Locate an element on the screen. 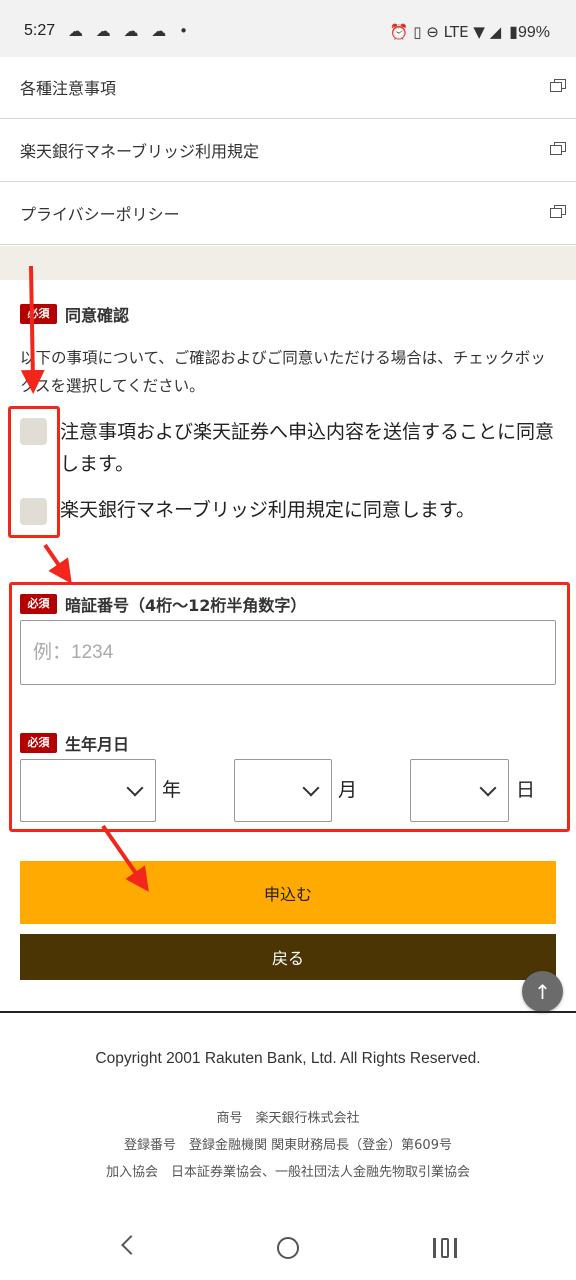  link-notices: 各種注意事項 is located at coordinates (288, 88).